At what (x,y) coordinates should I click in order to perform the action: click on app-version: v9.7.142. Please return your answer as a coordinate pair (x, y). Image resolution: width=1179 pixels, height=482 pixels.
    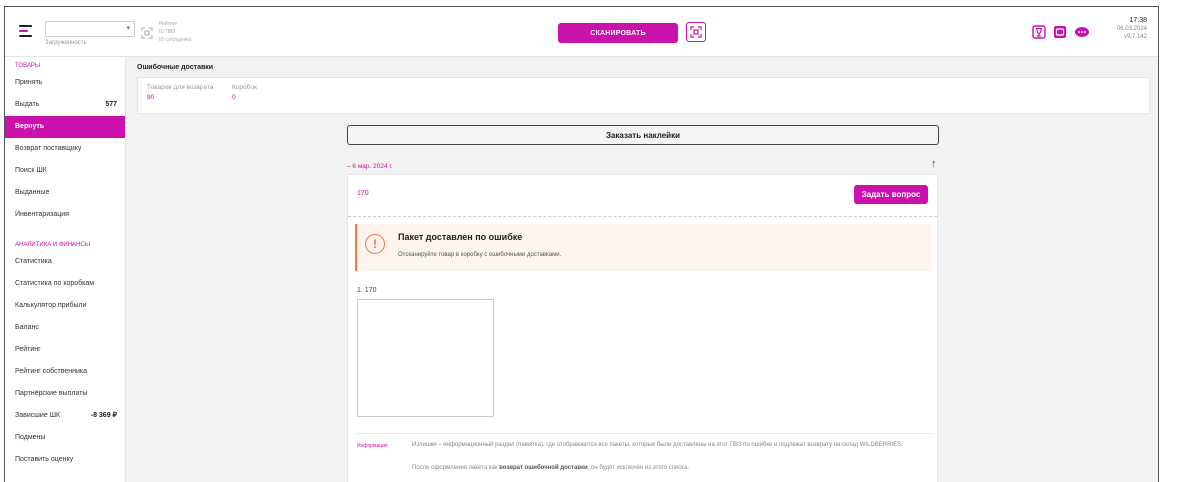
    Looking at the image, I should click on (1135, 37).